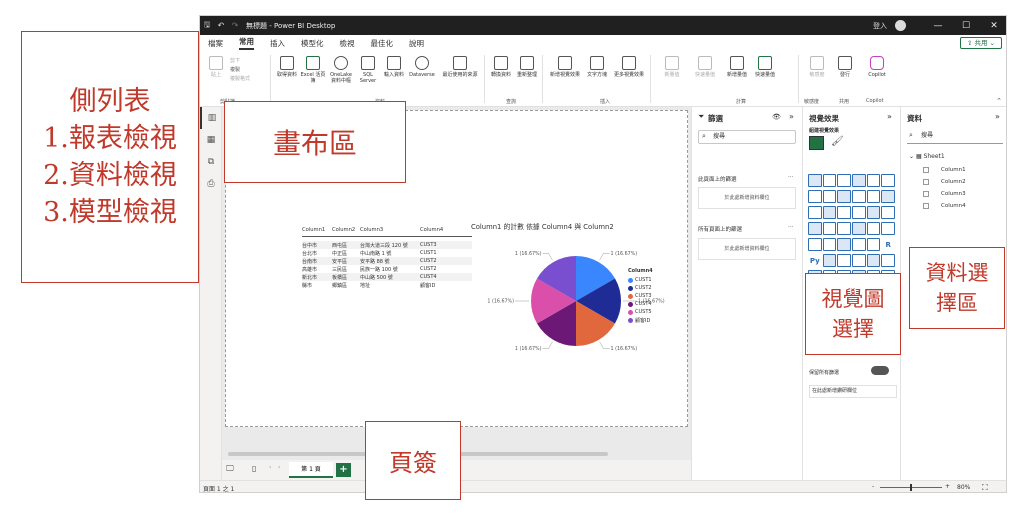 The height and width of the screenshot is (521, 1024). What do you see at coordinates (501, 76) in the screenshot?
I see `transform-data-button: 轉換資料` at bounding box center [501, 76].